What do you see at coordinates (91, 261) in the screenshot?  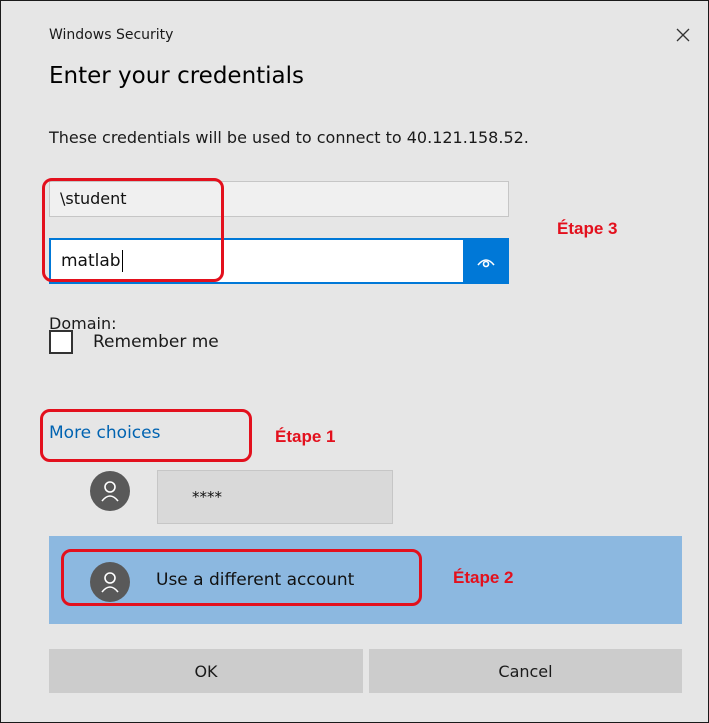 I see `password-value: matlab` at bounding box center [91, 261].